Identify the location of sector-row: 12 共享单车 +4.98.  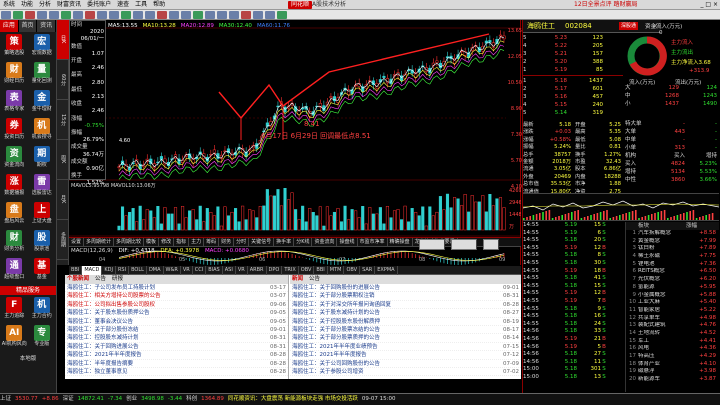
(672, 319).